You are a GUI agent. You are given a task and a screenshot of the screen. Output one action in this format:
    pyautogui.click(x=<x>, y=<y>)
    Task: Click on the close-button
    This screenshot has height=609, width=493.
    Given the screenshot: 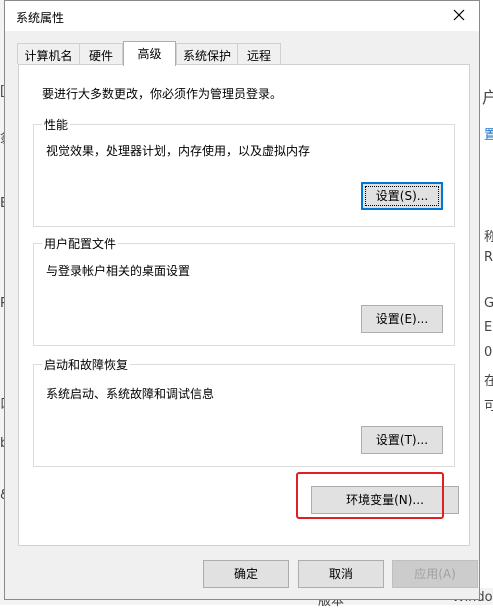 What is the action you would take?
    pyautogui.click(x=459, y=16)
    